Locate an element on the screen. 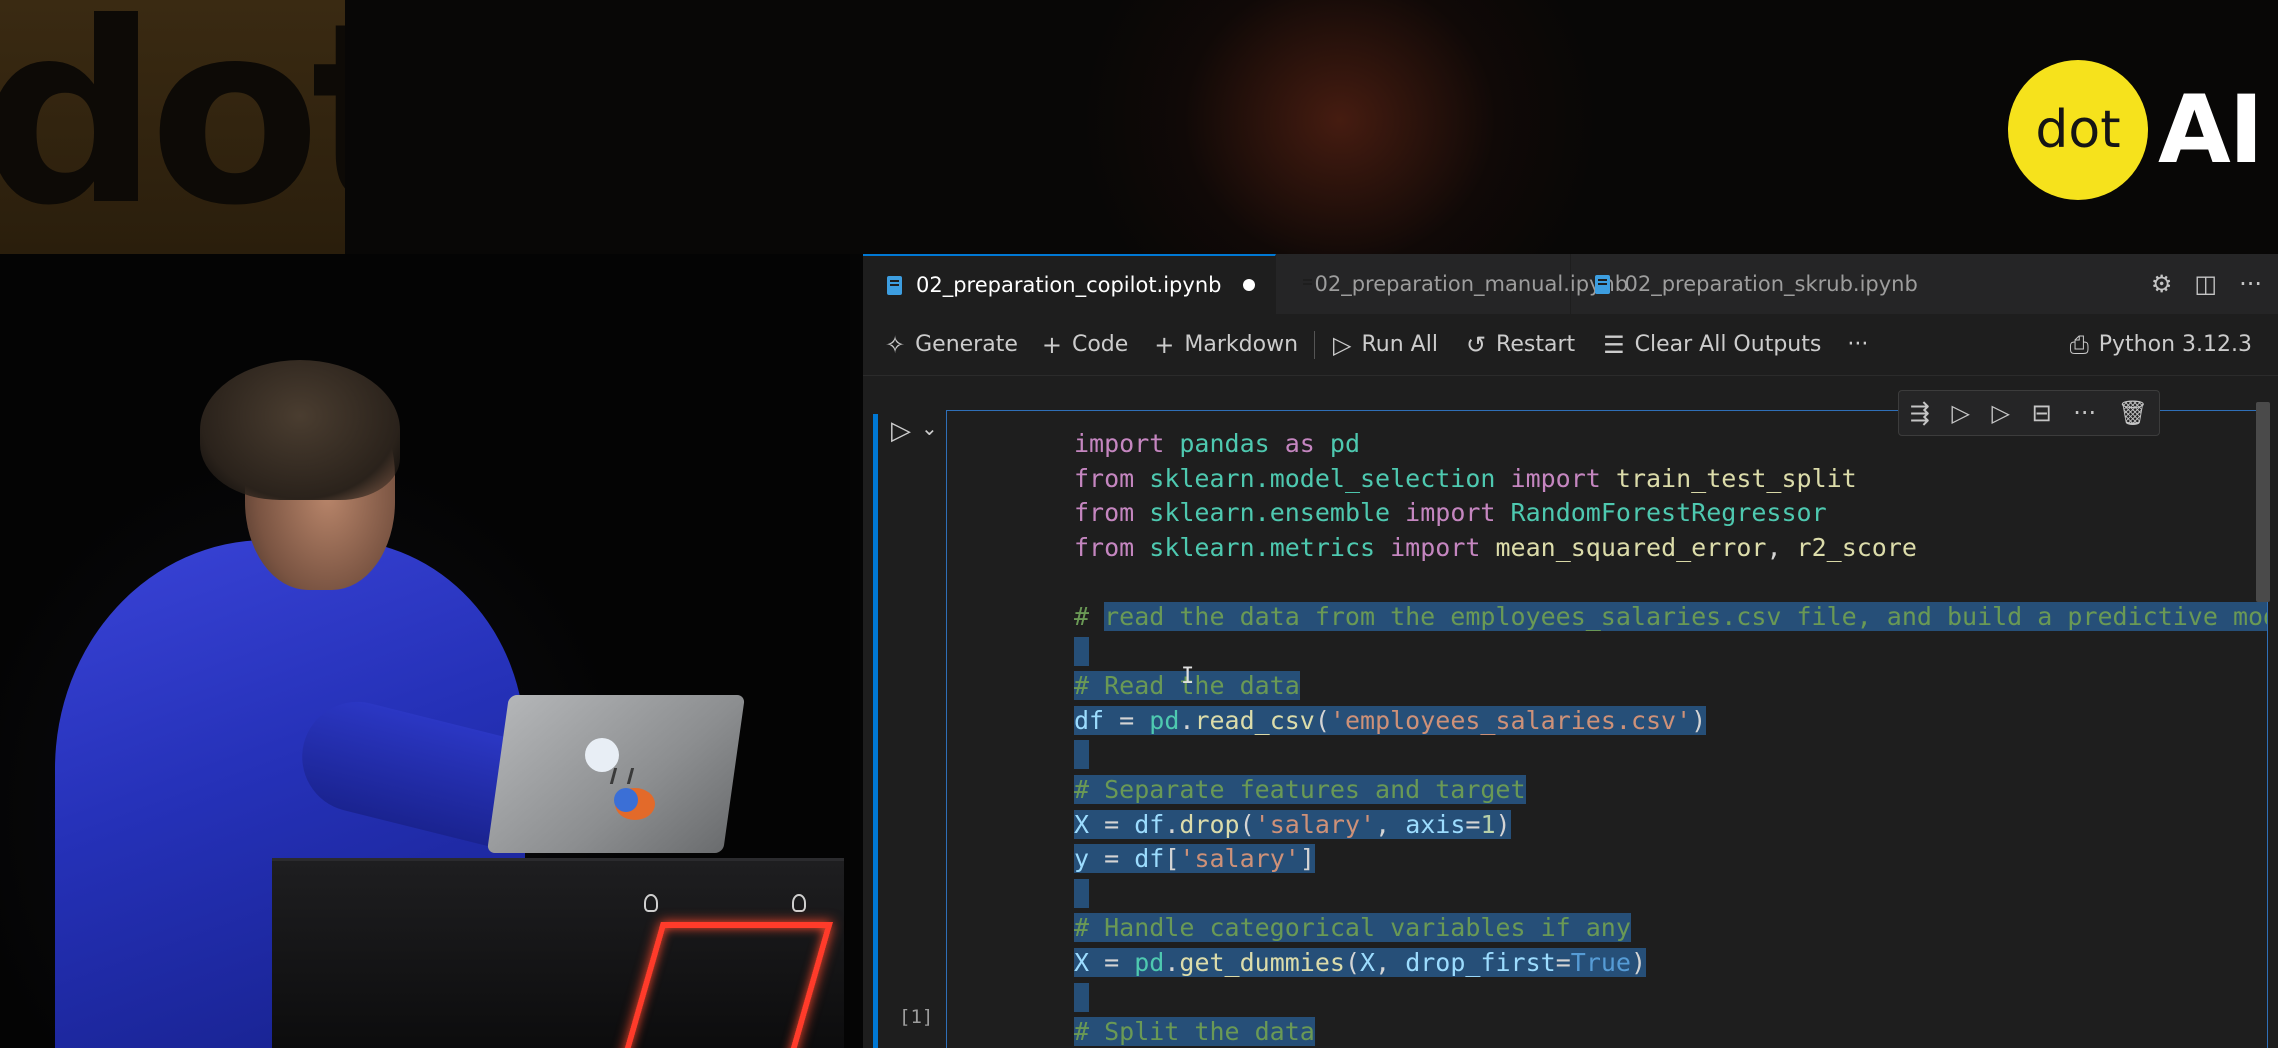 Image resolution: width=2278 pixels, height=1048 pixels. logo-circle: dot is located at coordinates (2078, 130).